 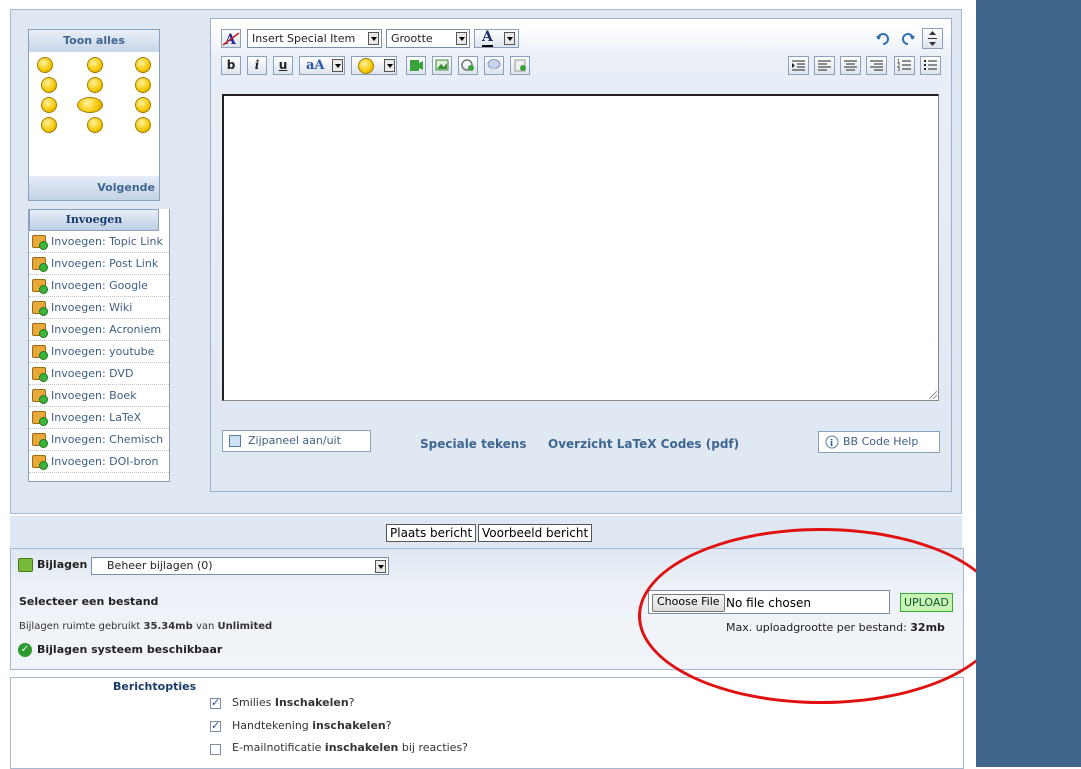 I want to click on insert-video-button, so click(x=416, y=65).